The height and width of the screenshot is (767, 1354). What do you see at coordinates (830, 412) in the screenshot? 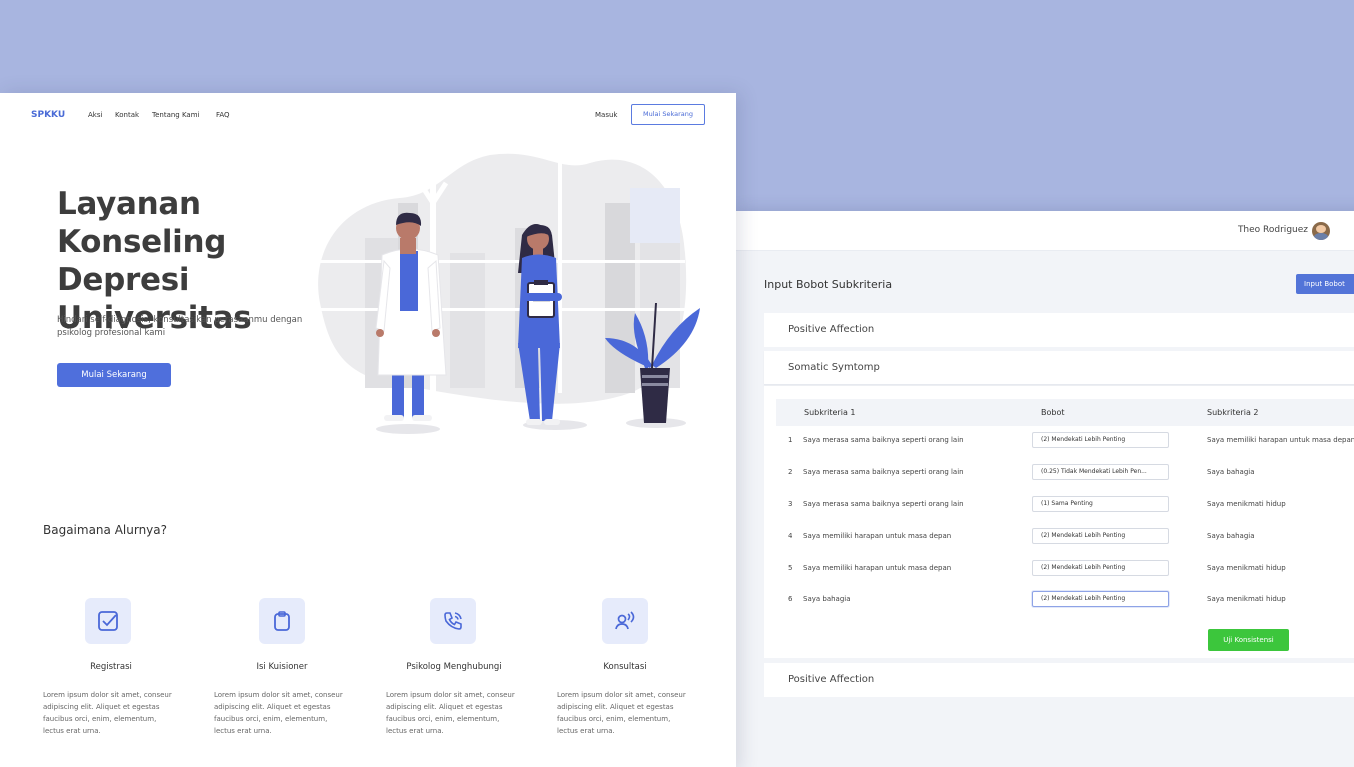
I see `header-subkriteria-1: Subkriteria 1` at bounding box center [830, 412].